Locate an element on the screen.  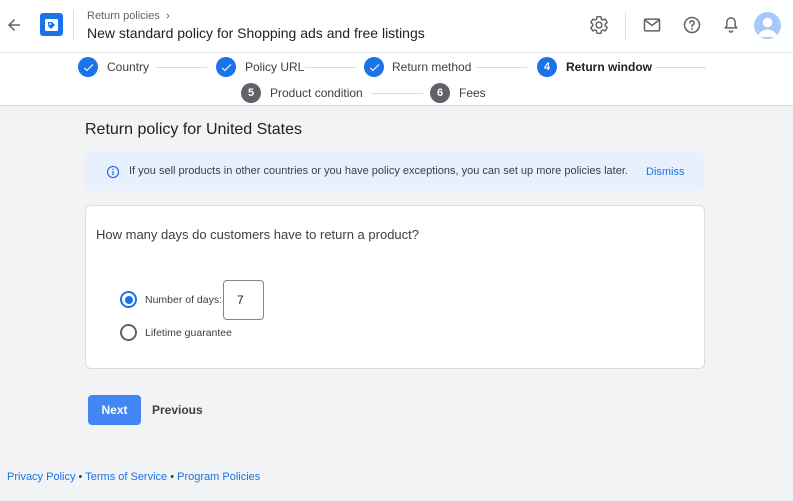
chevron-right-icon is located at coordinates (168, 16).